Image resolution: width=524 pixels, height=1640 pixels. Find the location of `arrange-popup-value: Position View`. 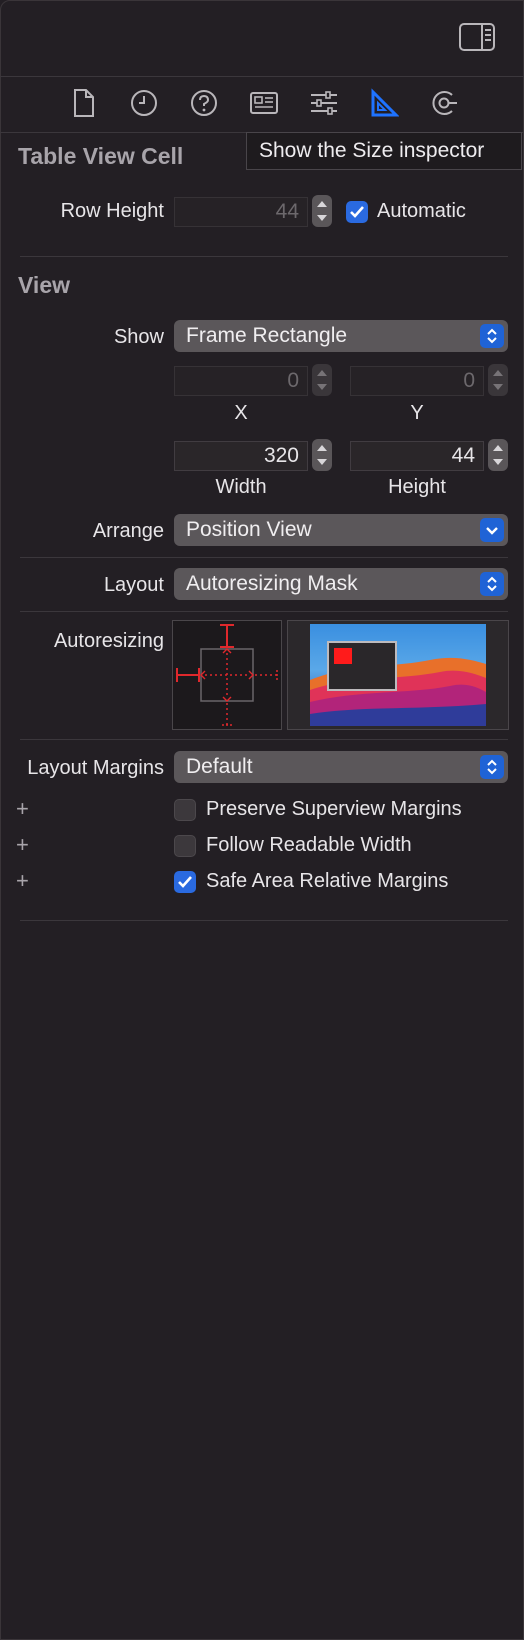

arrange-popup-value: Position View is located at coordinates (249, 529).